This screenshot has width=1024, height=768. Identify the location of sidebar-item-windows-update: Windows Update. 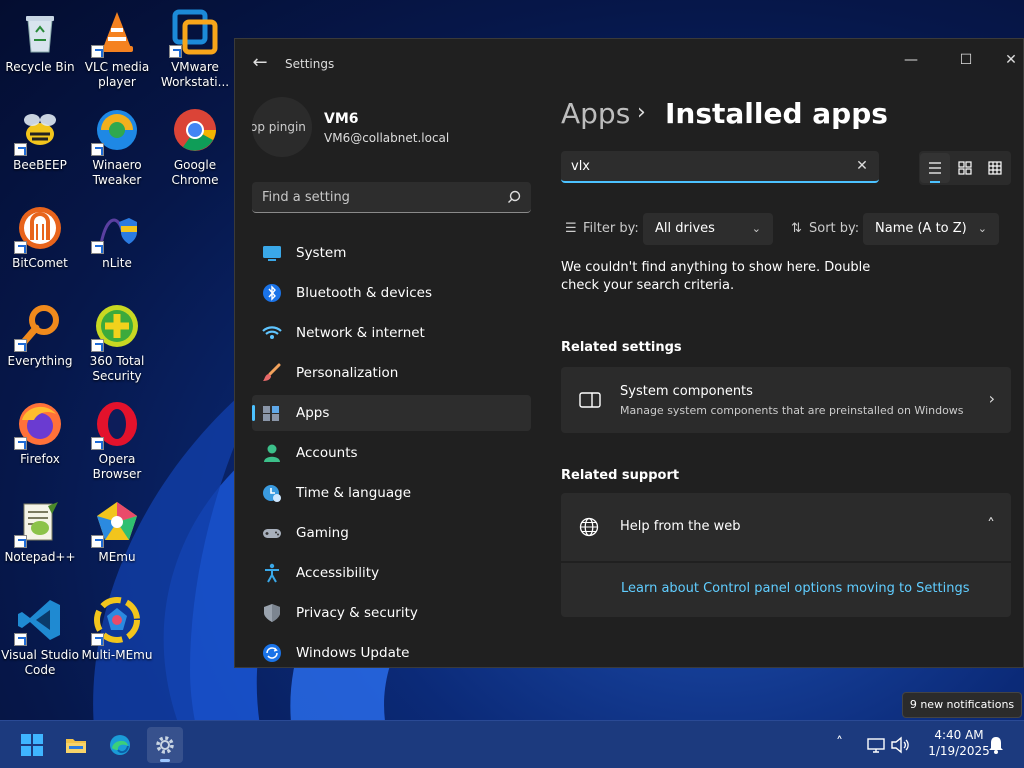
(391, 651).